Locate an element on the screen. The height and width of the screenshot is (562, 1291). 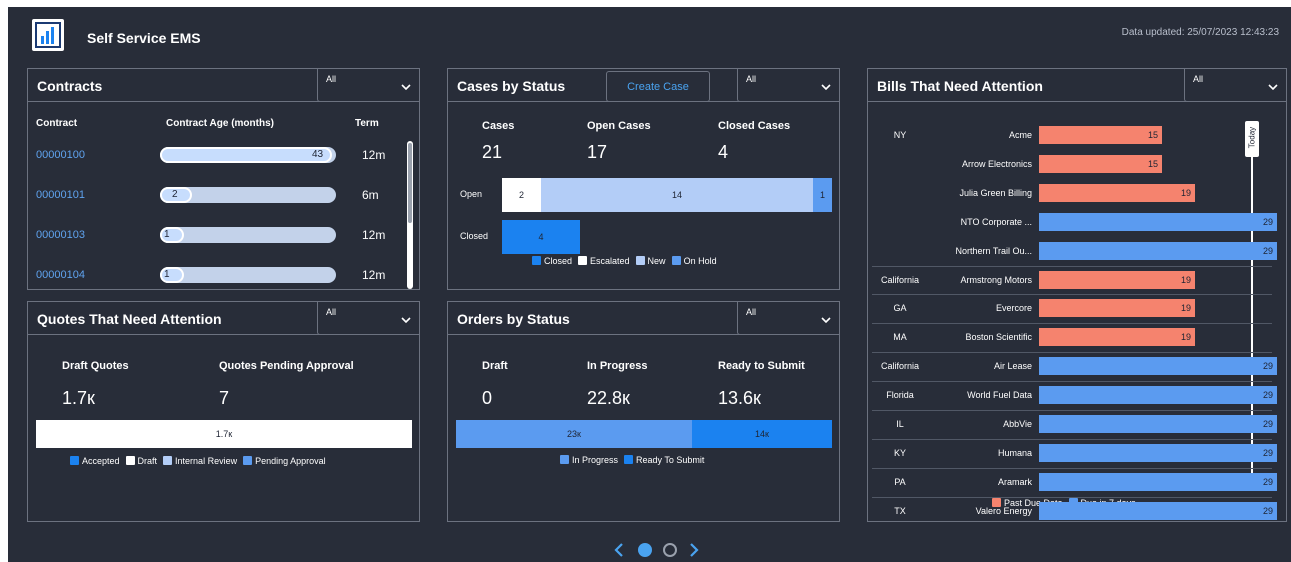
cases-filter-dropdown: All is located at coordinates (788, 85).